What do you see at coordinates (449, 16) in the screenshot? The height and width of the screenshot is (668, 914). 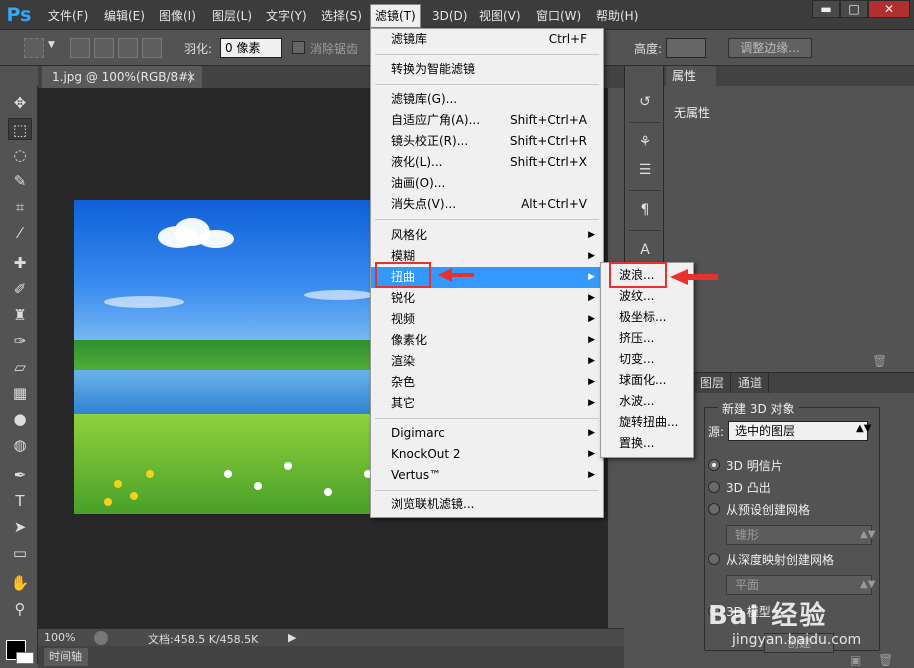 I see `menu-3d: 3D(D)` at bounding box center [449, 16].